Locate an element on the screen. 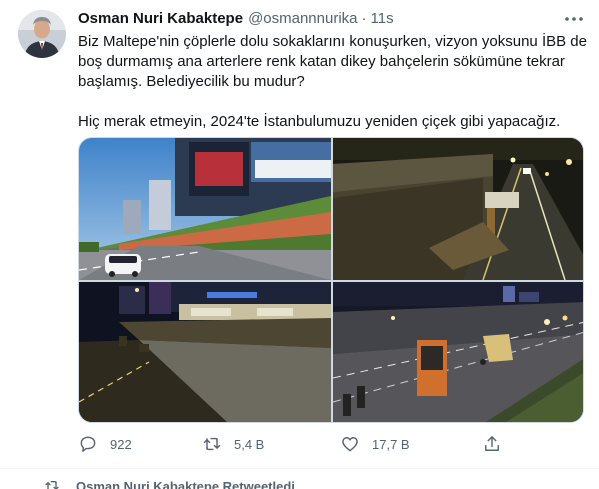 The image size is (599, 489). like-button: 17,7 B is located at coordinates (375, 444).